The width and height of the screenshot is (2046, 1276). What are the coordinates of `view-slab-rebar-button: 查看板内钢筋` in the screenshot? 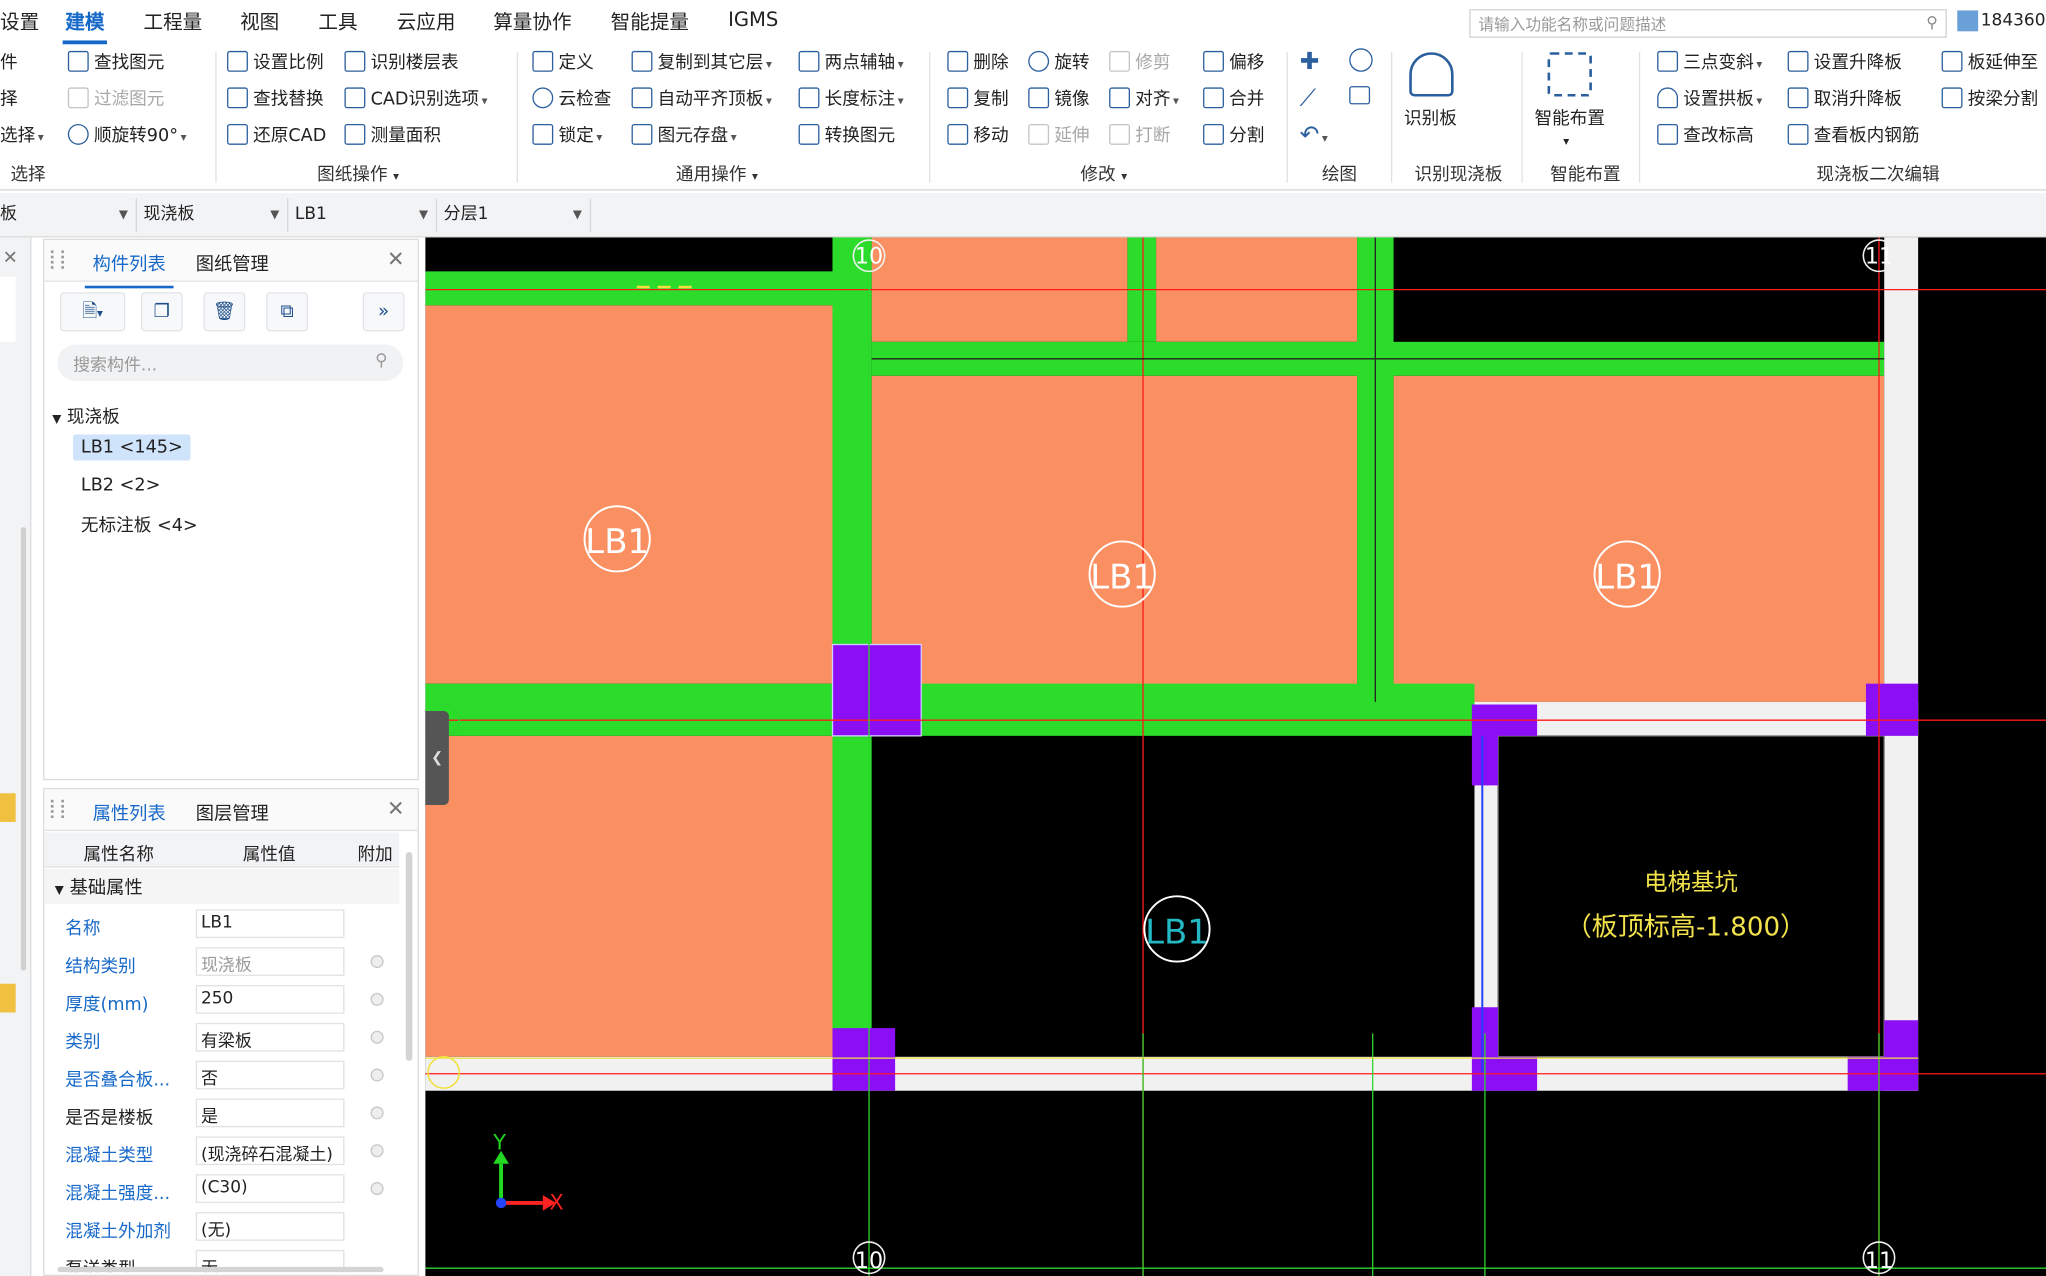 It's located at (1853, 135).